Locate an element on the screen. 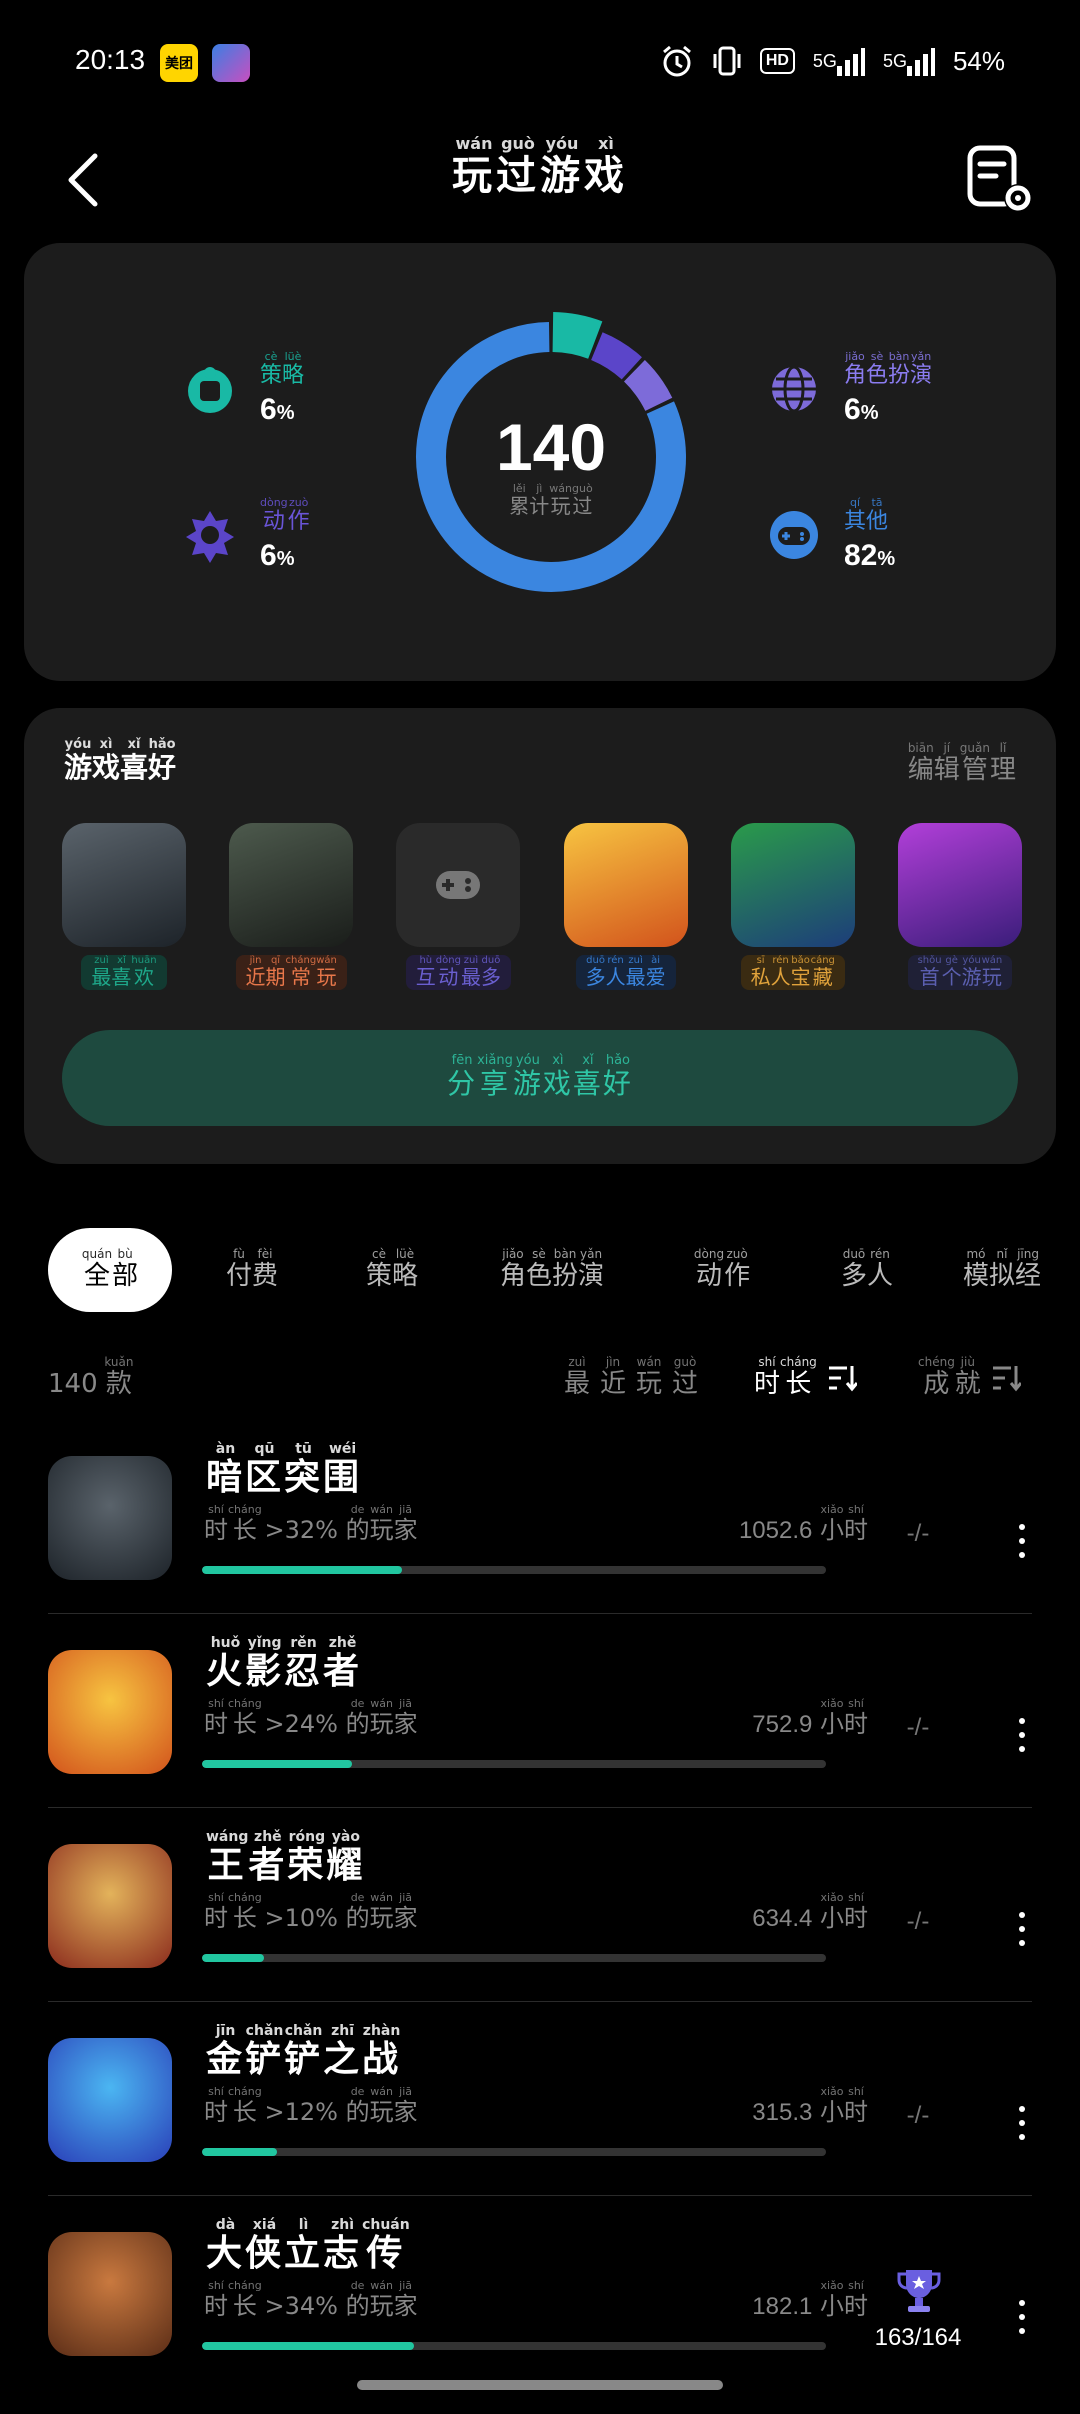 Image resolution: width=1080 pixels, height=2414 pixels. gamepad-icon is located at coordinates (794, 535).